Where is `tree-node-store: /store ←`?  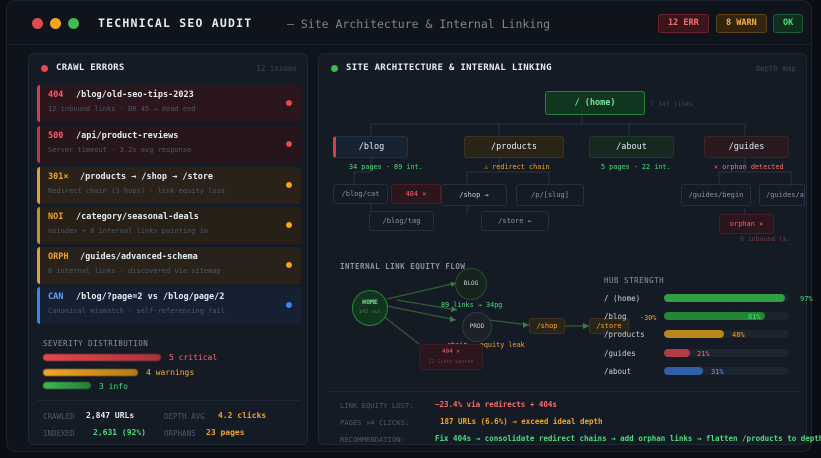
tree-node-store: /store ← is located at coordinates (515, 221).